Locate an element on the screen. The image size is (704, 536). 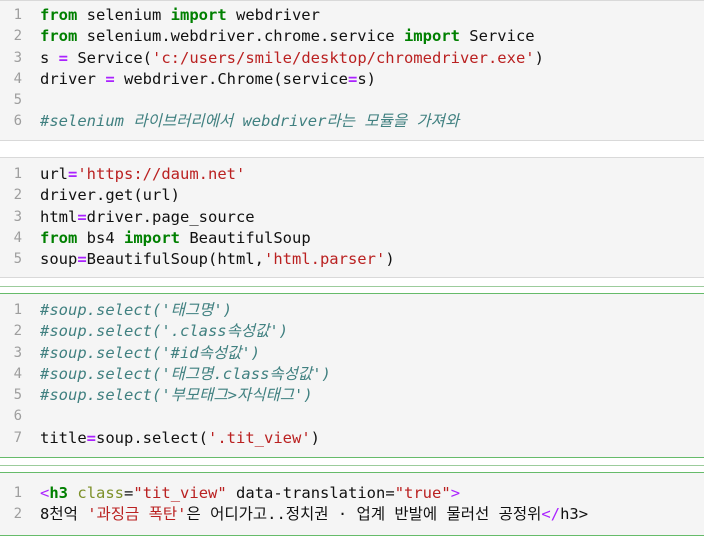
code-line: 3 html=driver.page_source is located at coordinates (352, 217).